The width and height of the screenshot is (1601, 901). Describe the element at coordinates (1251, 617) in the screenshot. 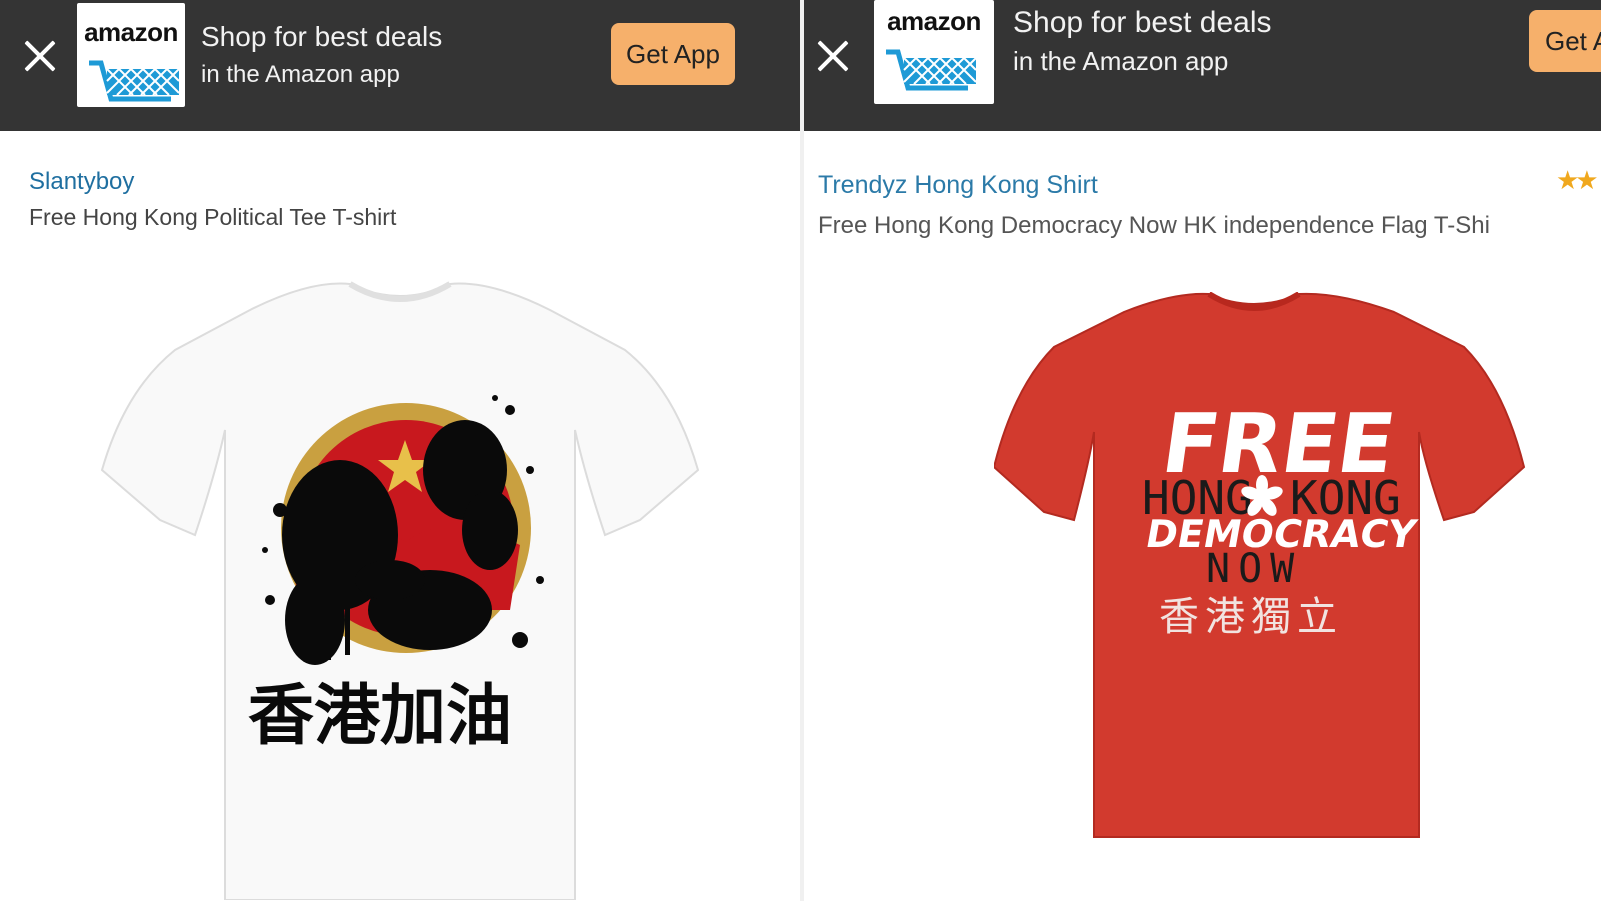

I see `shirt-chinese-text: 香港獨立` at that location.